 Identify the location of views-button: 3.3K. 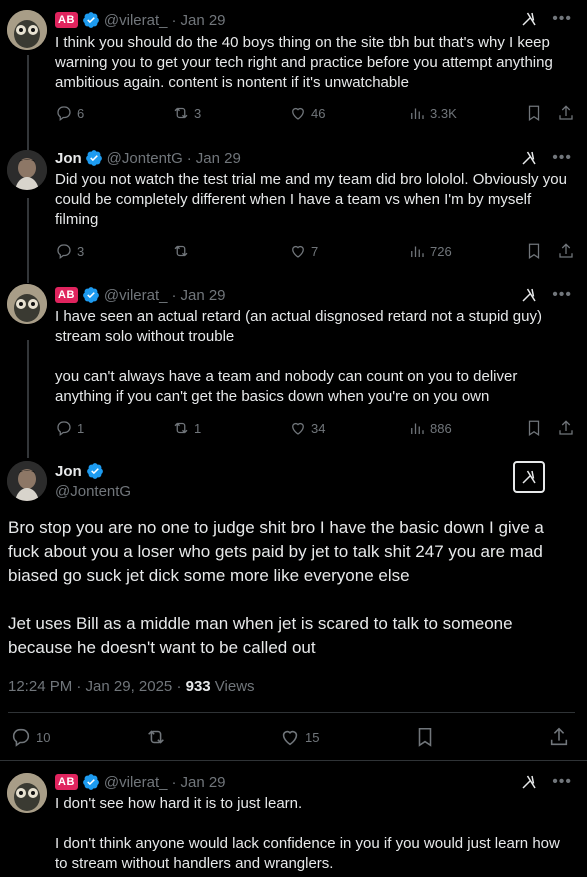
(432, 113).